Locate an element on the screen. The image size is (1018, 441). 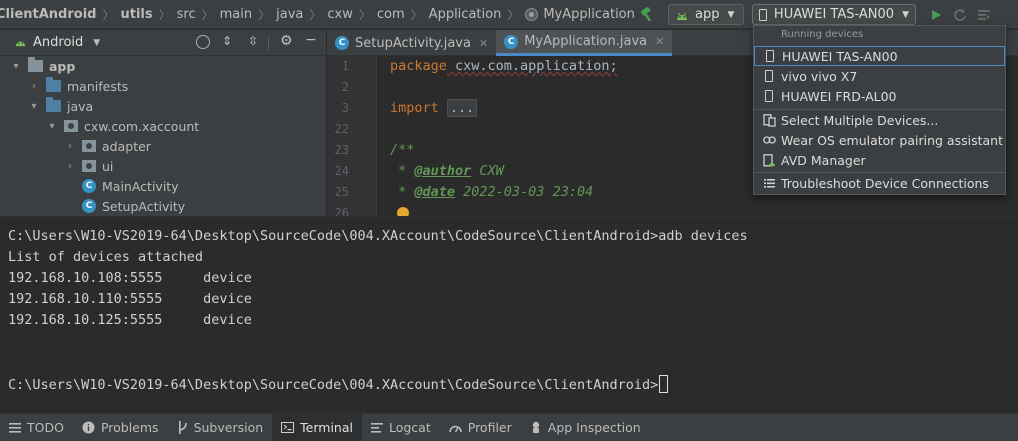
chevron-down-icon: ▾ is located at coordinates (34, 106).